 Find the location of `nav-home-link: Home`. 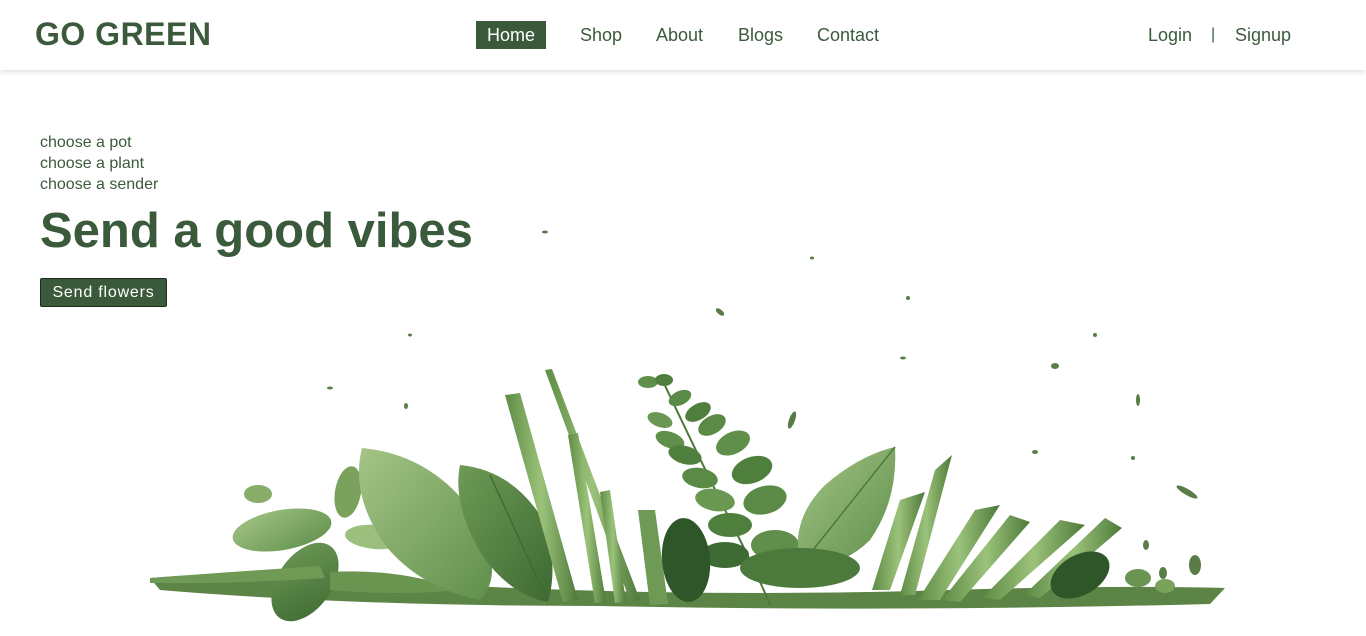

nav-home-link: Home is located at coordinates (511, 35).